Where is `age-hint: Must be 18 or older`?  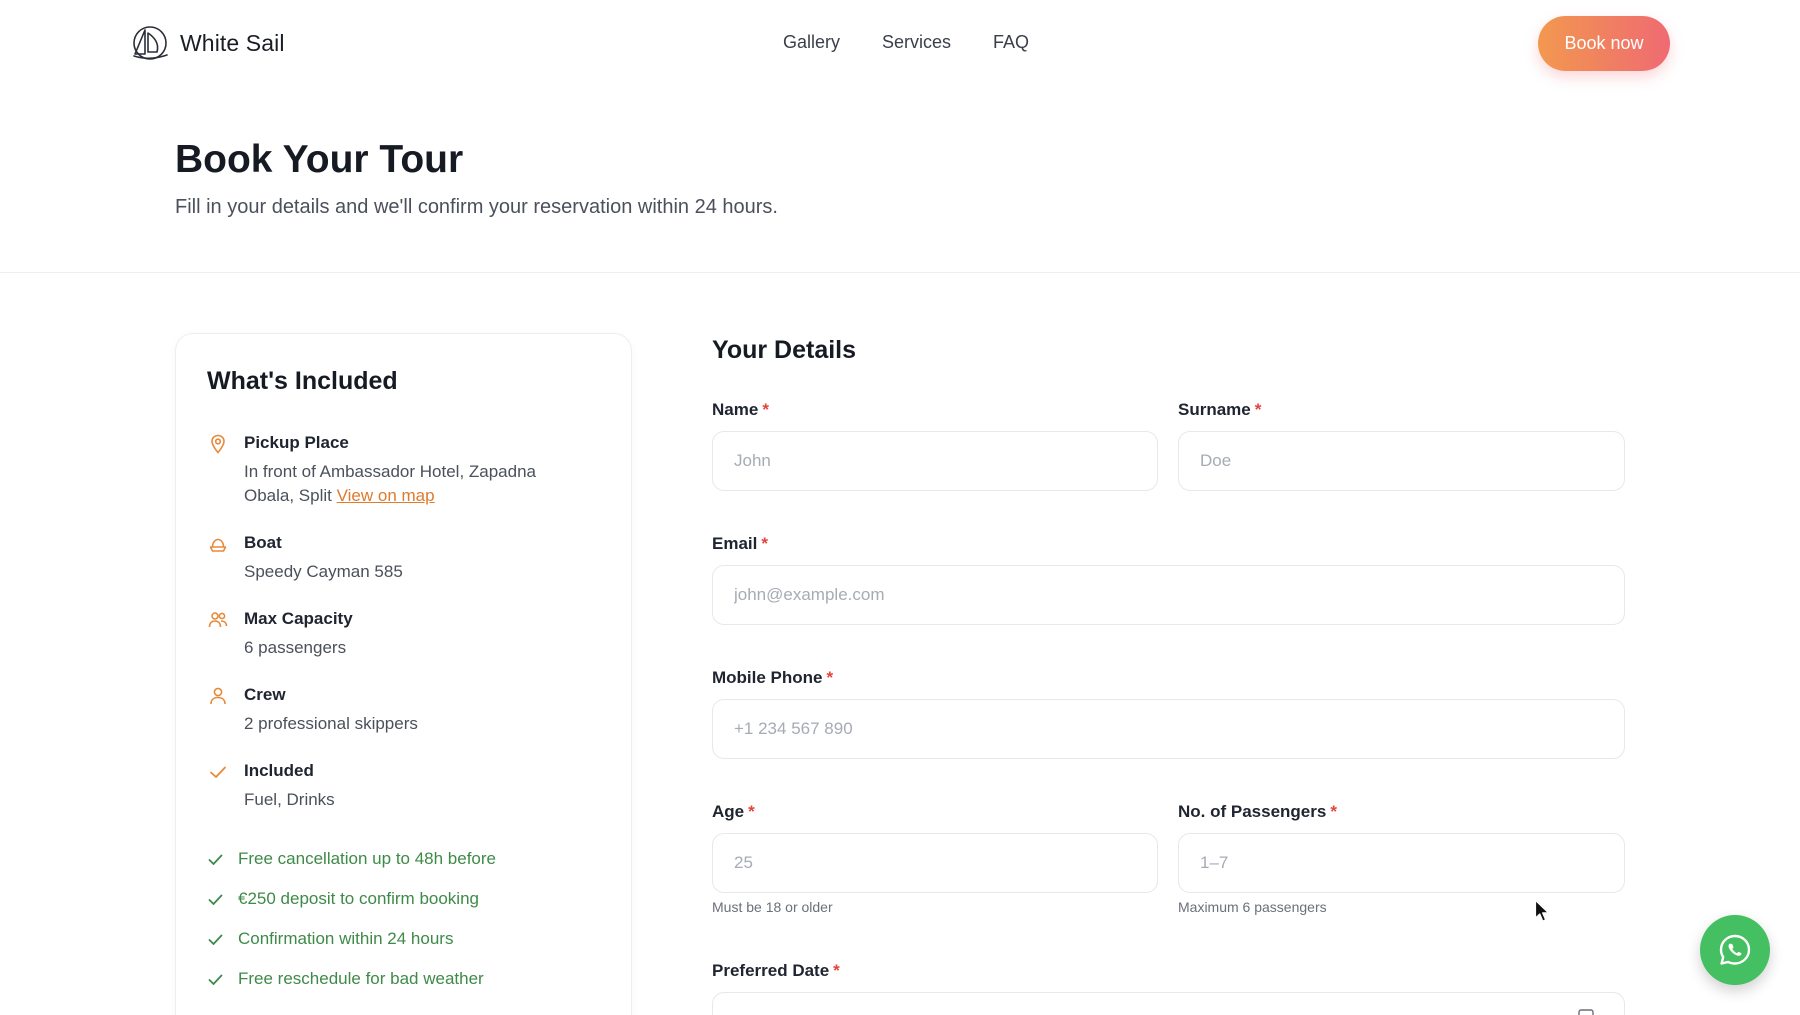
age-hint: Must be 18 or older is located at coordinates (772, 907).